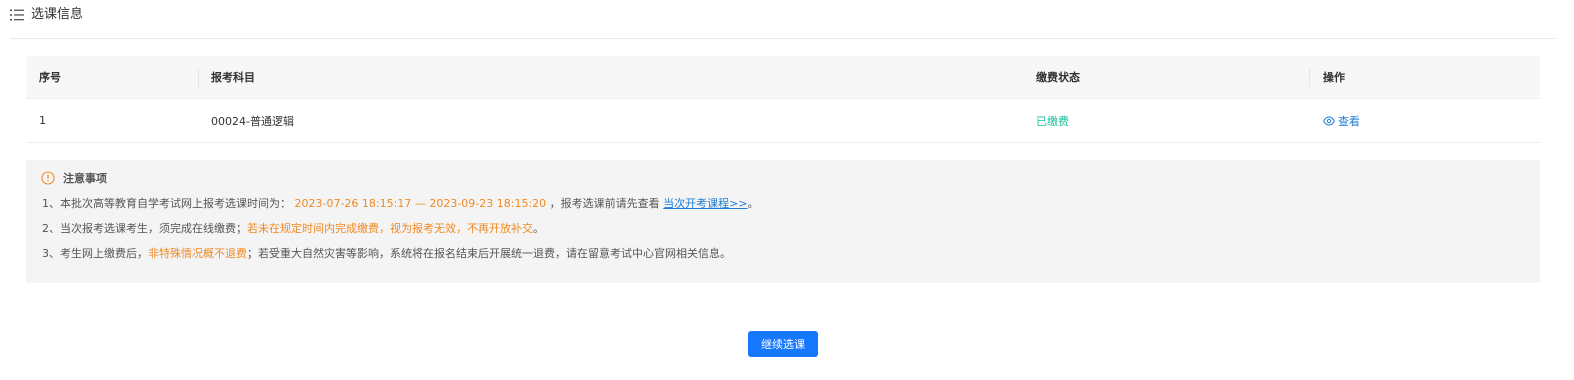 This screenshot has height=380, width=1574. I want to click on header-status: 缴费状态, so click(1058, 77).